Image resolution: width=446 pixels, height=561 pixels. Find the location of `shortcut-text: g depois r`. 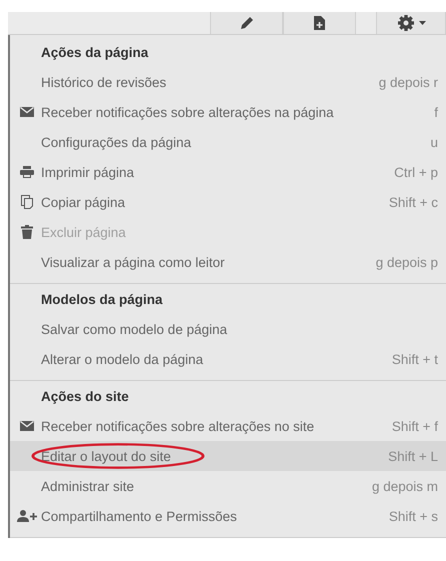

shortcut-text: g depois r is located at coordinates (408, 82).